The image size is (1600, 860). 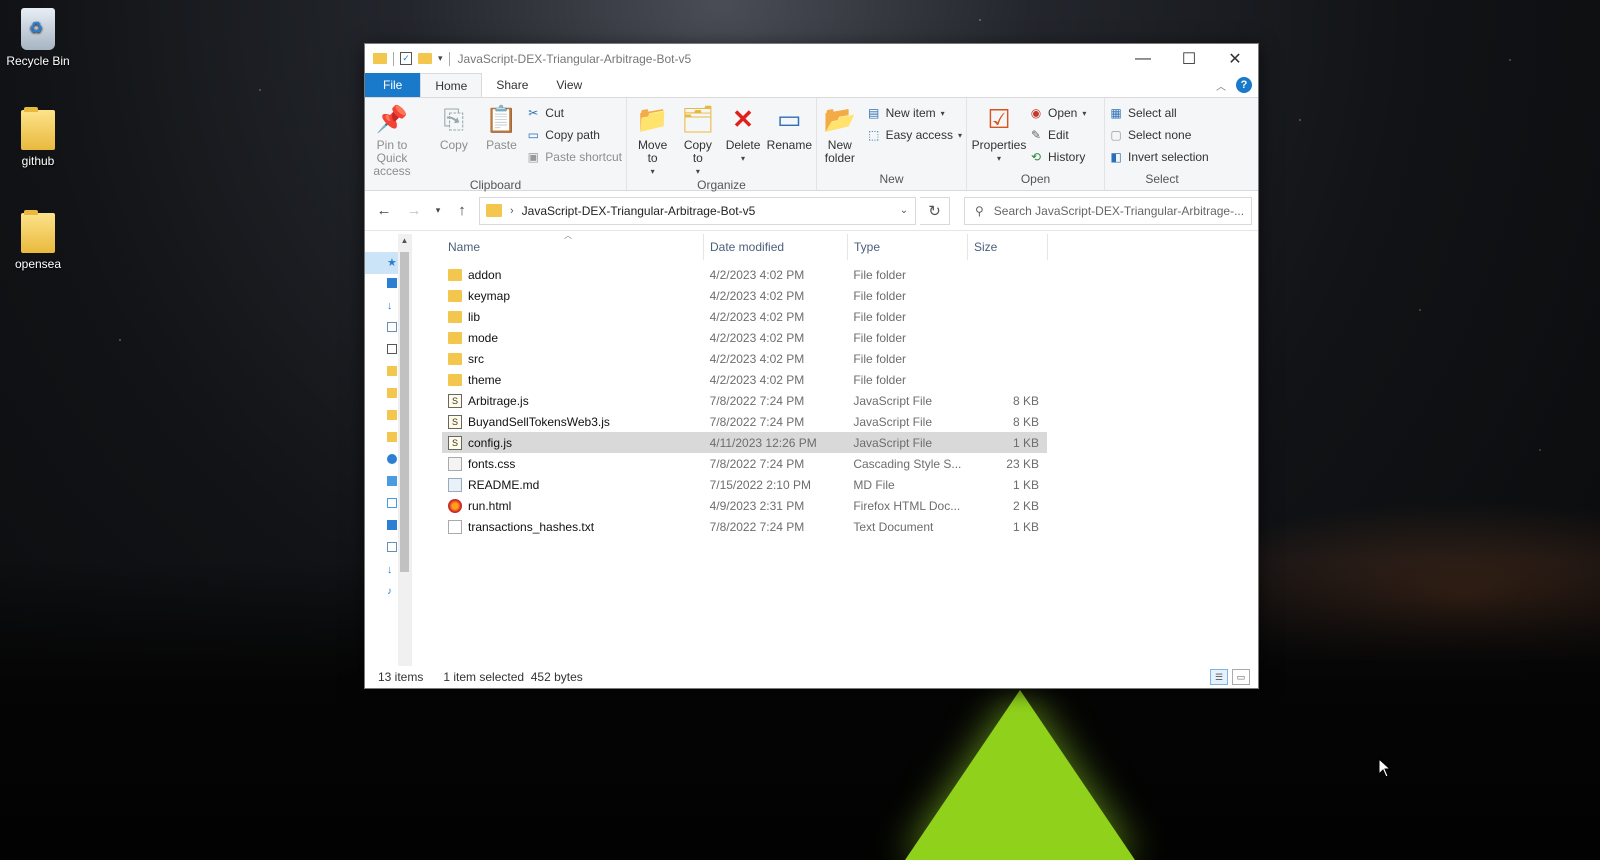 What do you see at coordinates (573, 380) in the screenshot?
I see `file-name-cell: theme` at bounding box center [573, 380].